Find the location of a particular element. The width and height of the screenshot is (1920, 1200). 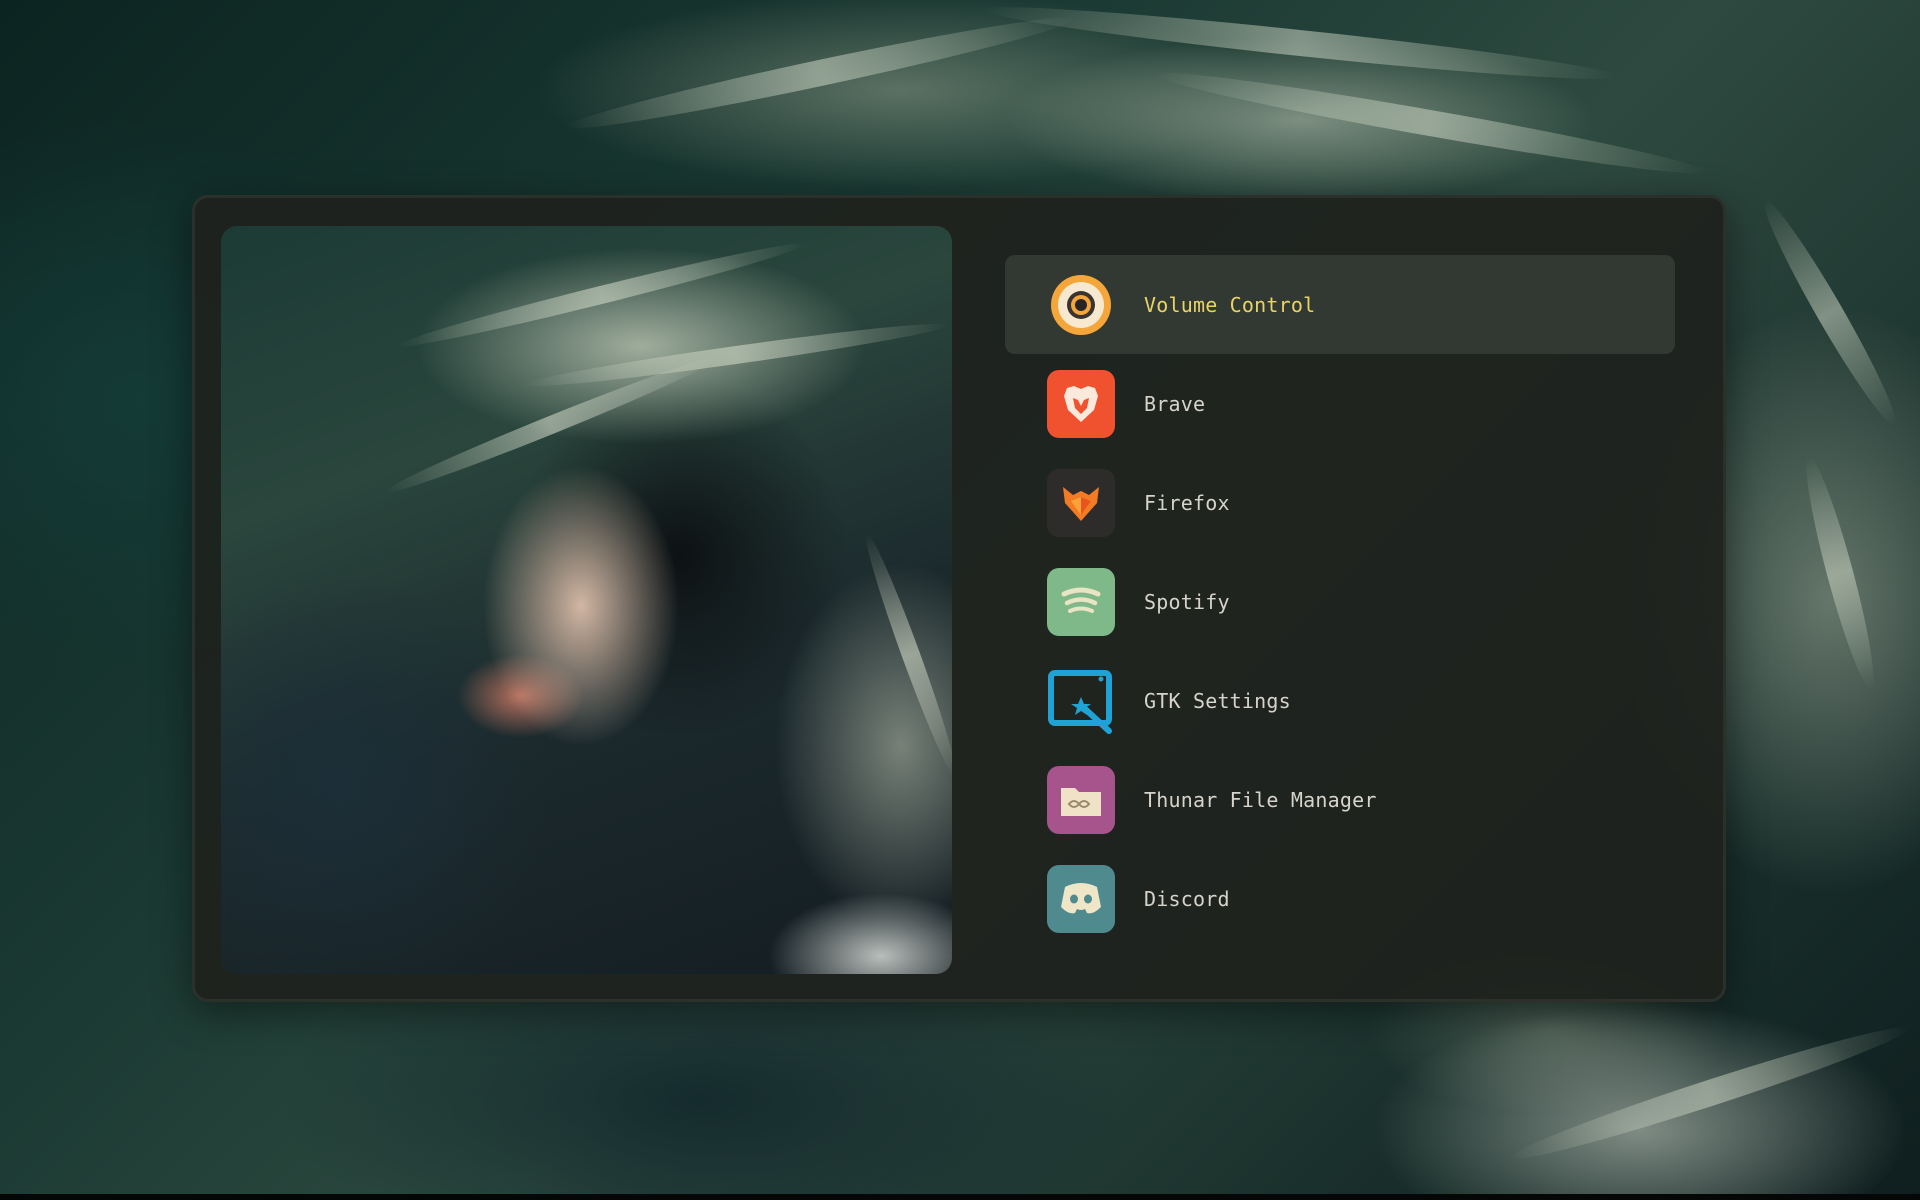

app-item-firefox: Firefox is located at coordinates (1340, 502).